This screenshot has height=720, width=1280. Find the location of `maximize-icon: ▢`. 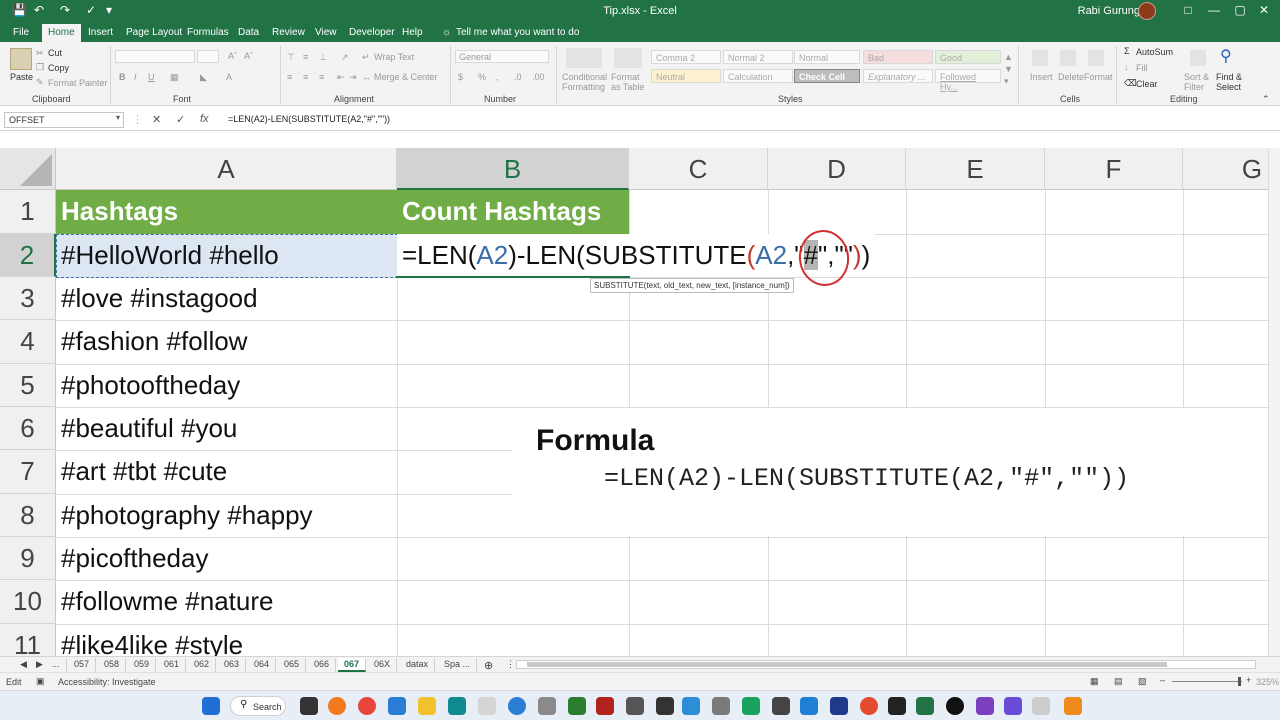

maximize-icon: ▢ is located at coordinates (1240, 10).